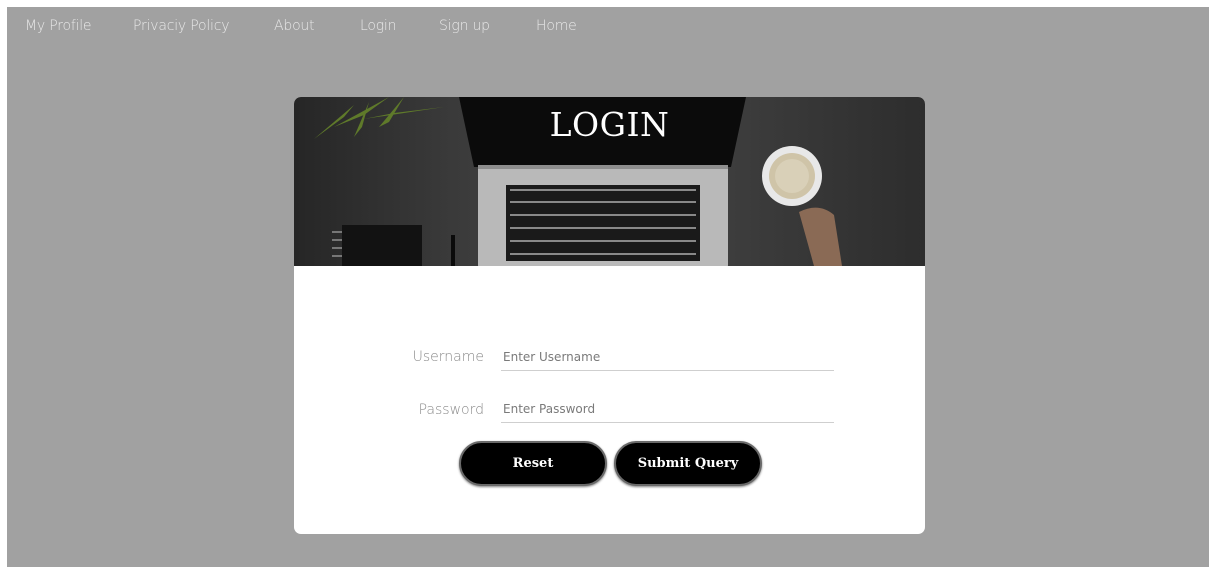  What do you see at coordinates (451, 410) in the screenshot?
I see `password-label: Password` at bounding box center [451, 410].